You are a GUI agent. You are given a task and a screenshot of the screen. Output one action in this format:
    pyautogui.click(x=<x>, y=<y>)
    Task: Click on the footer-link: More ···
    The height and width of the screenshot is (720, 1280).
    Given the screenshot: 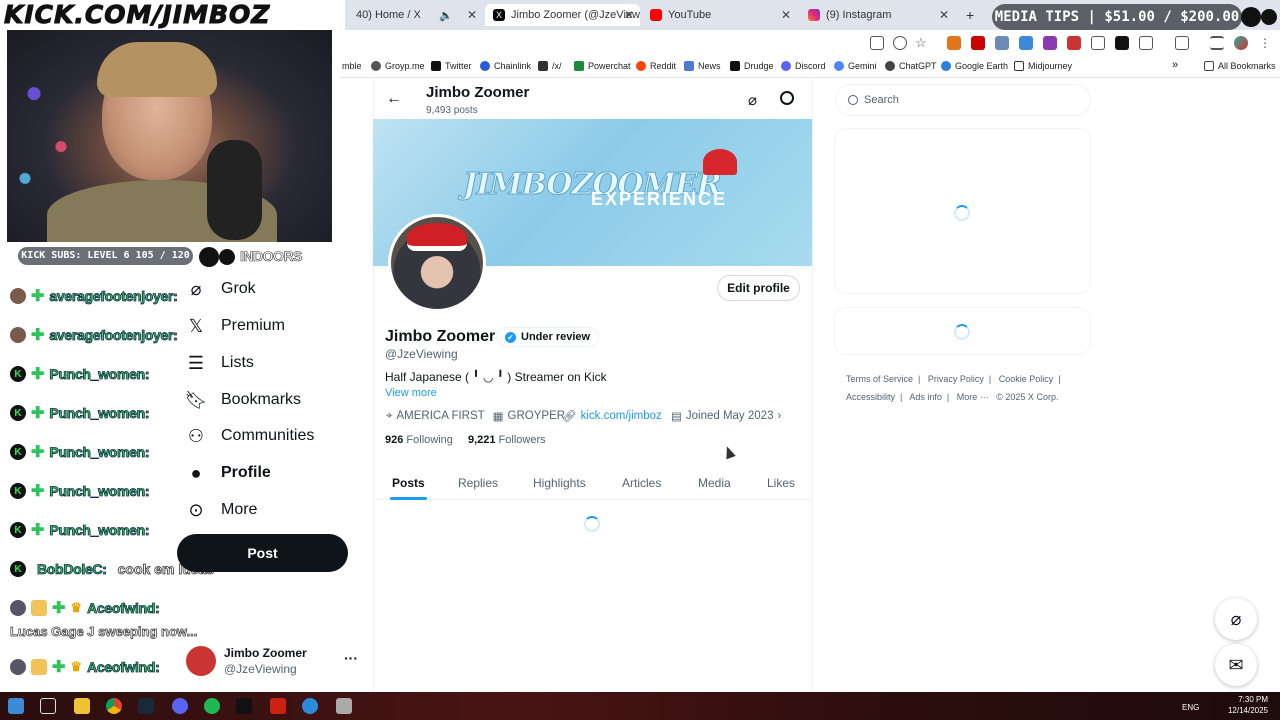 What is the action you would take?
    pyautogui.click(x=973, y=397)
    